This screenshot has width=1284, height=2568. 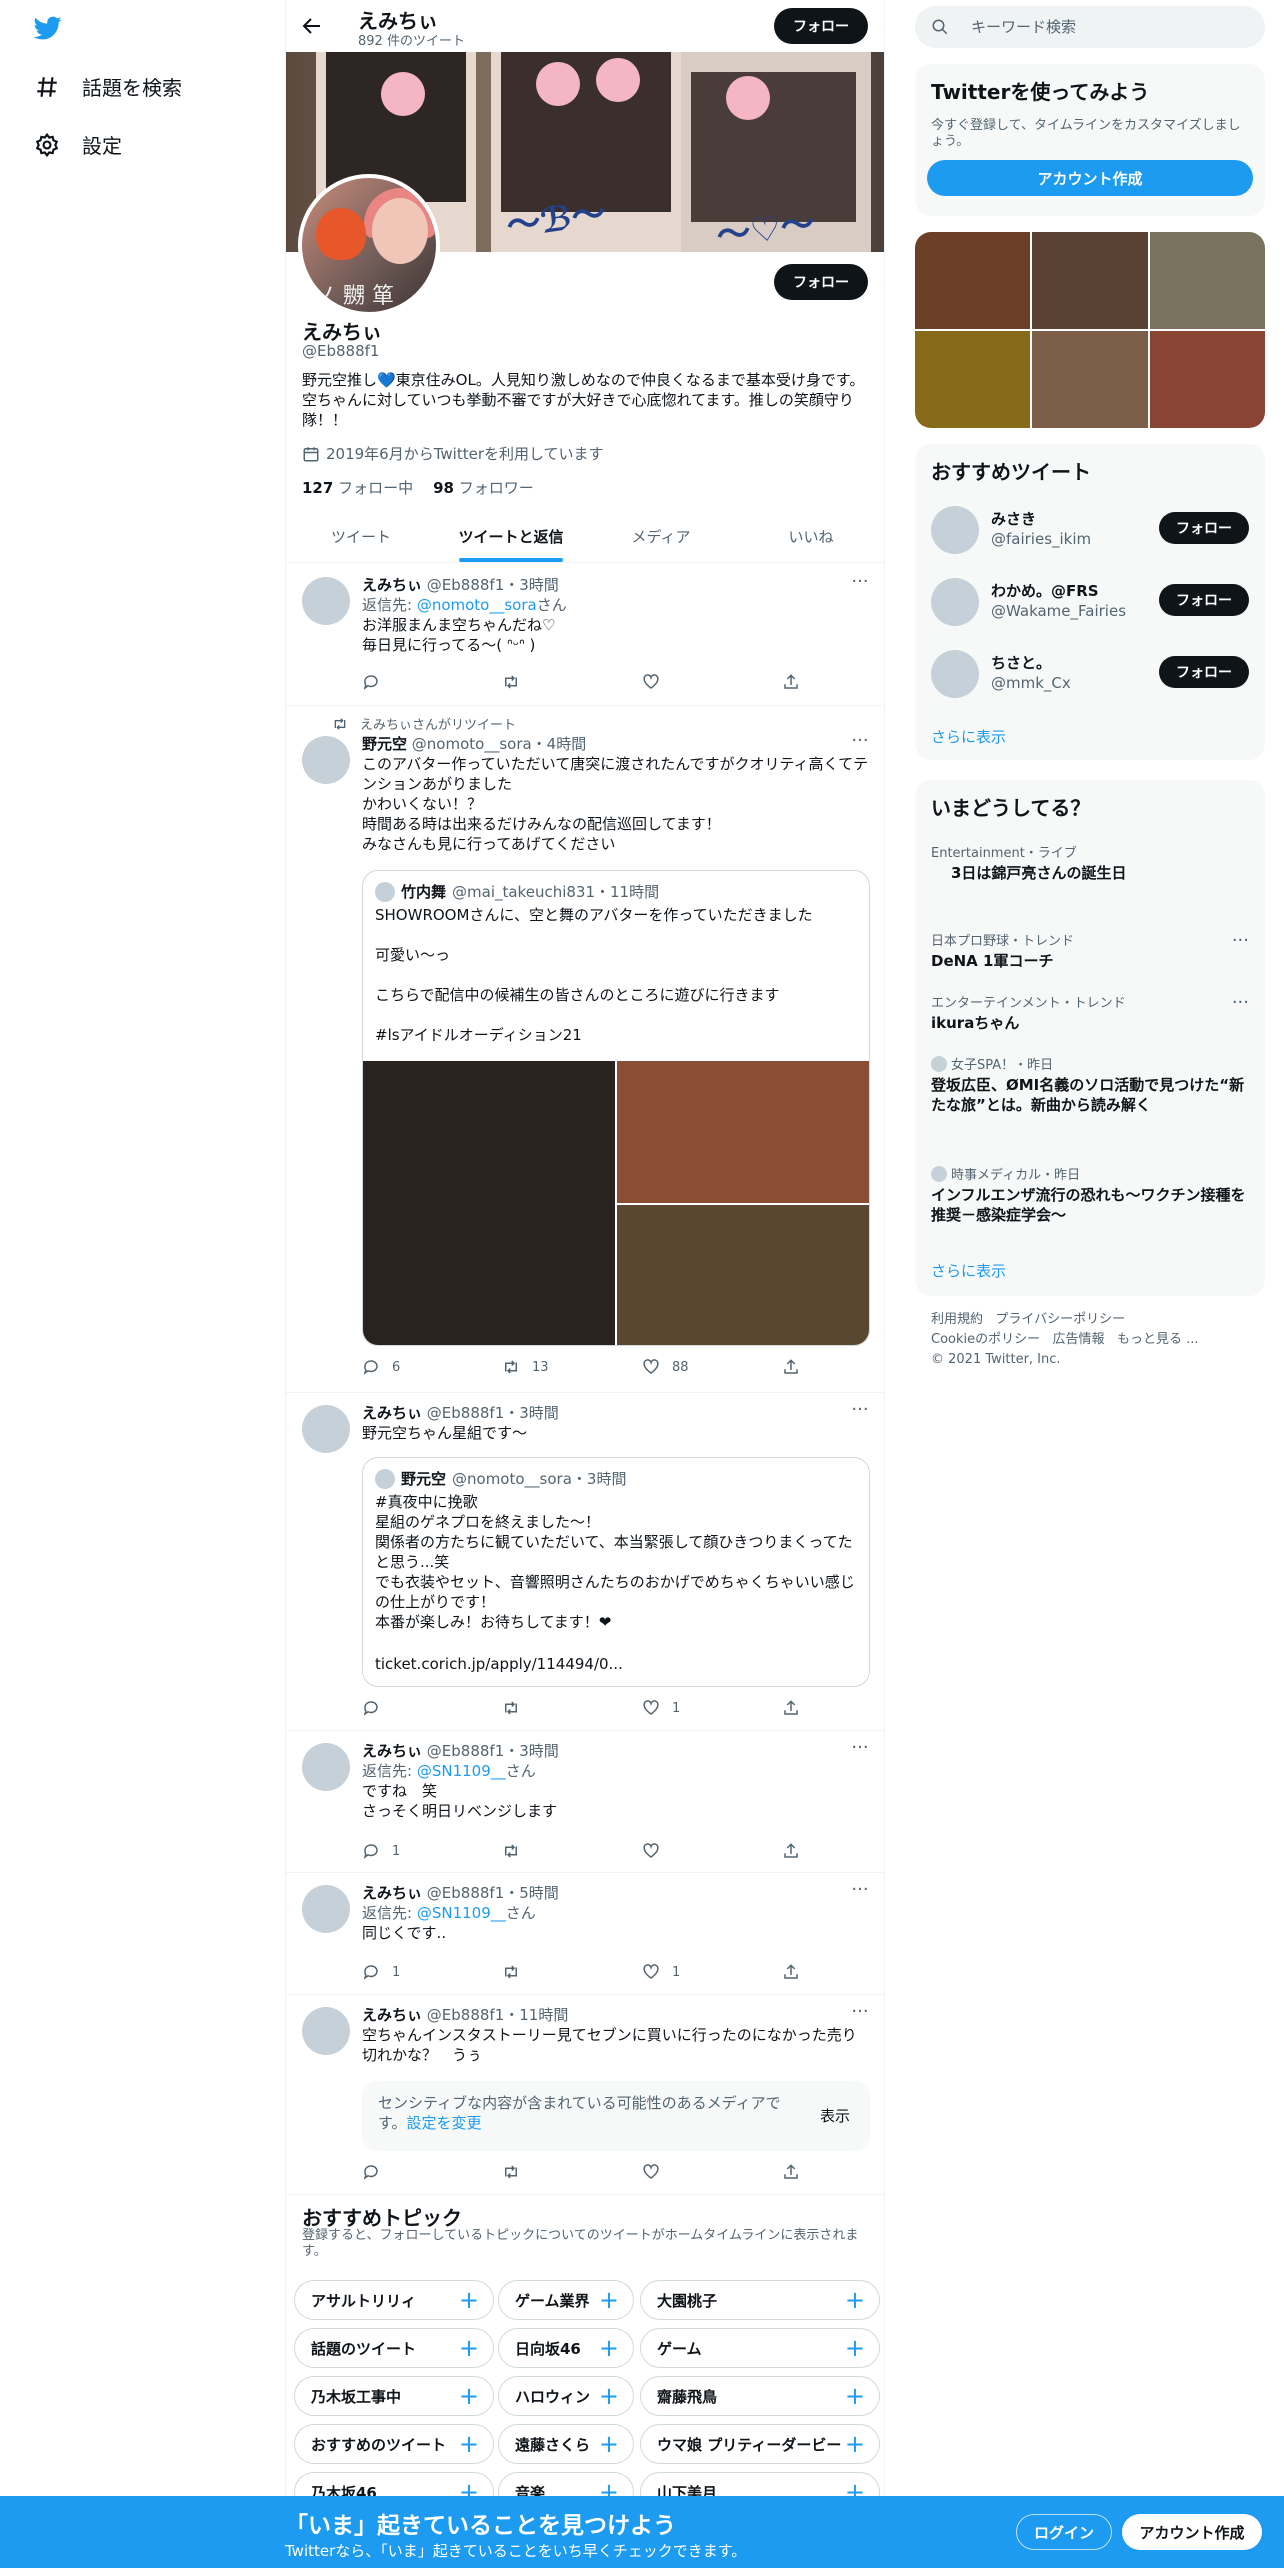 What do you see at coordinates (108, 86) in the screenshot?
I see `nav-explore: 話題を検索` at bounding box center [108, 86].